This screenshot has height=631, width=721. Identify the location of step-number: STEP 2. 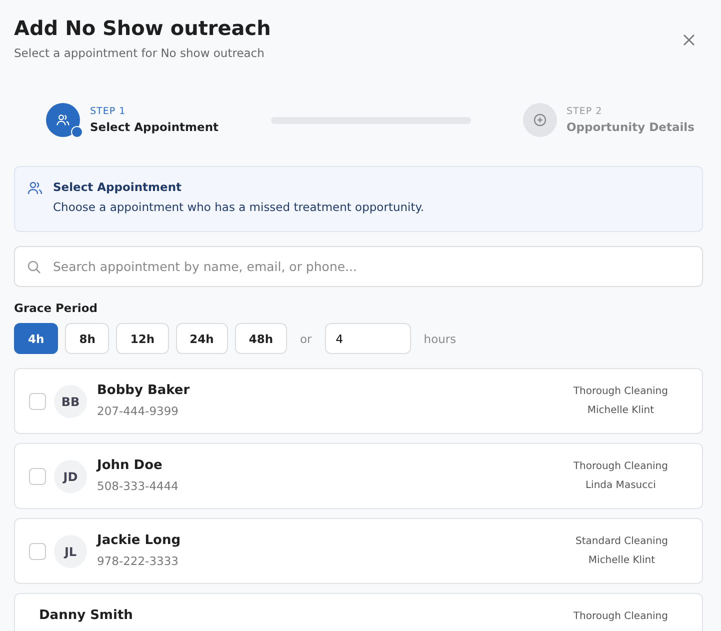
(585, 111).